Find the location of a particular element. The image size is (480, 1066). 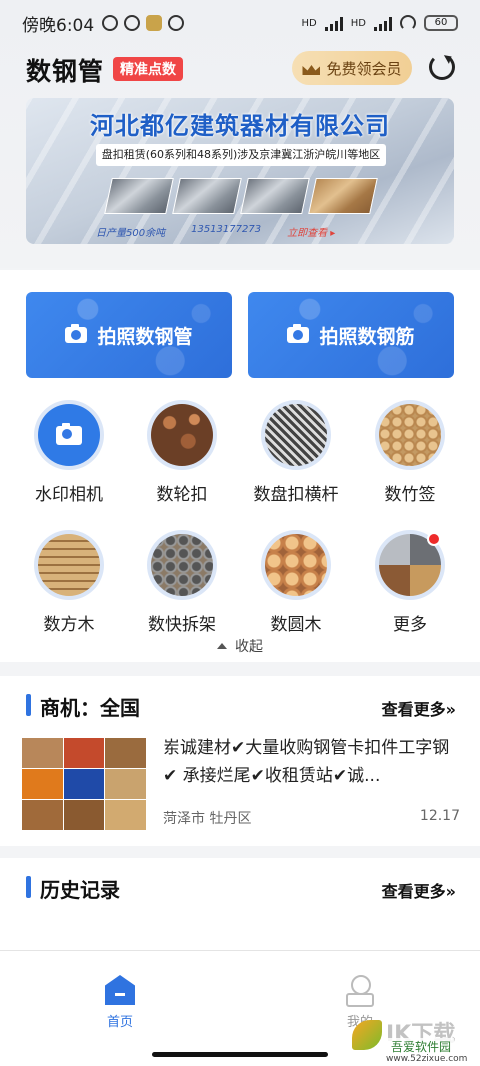

quick-frame-photo is located at coordinates (182, 565).